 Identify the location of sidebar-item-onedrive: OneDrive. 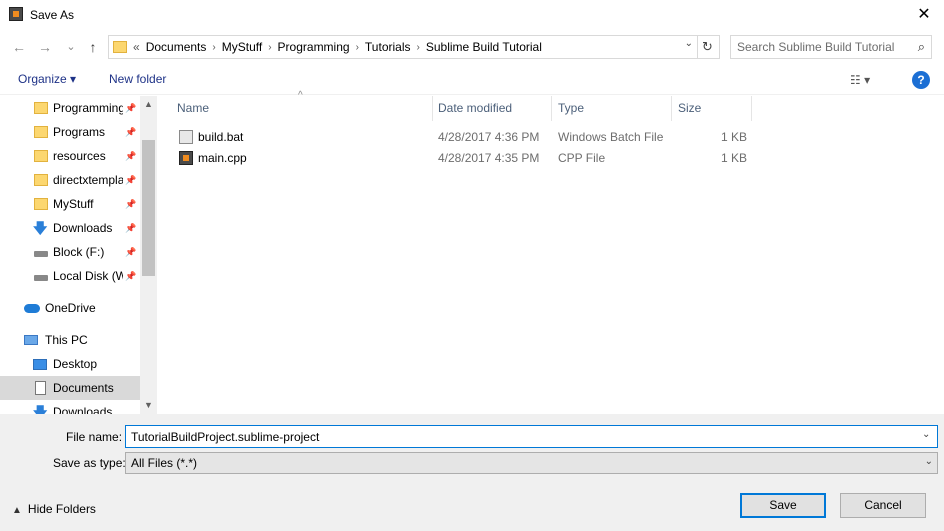
(70, 308).